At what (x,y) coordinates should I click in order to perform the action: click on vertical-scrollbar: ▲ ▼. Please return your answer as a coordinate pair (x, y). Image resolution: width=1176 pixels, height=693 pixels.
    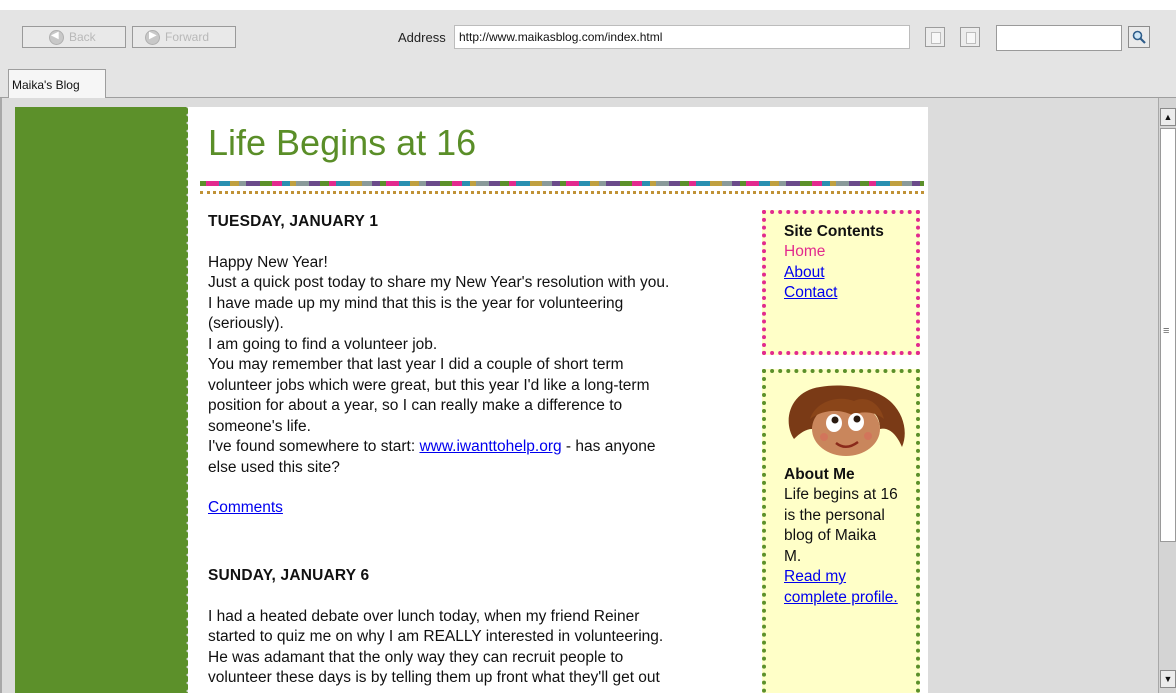
    Looking at the image, I should click on (1167, 395).